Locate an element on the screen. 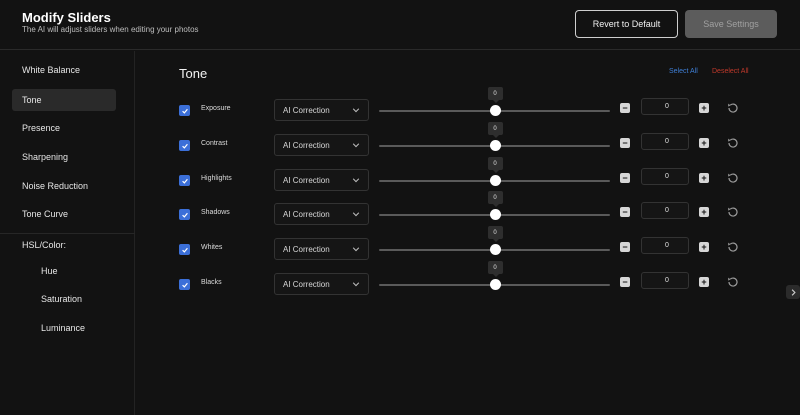 This screenshot has height=415, width=800. sidebar-item-tone-curve: Tone Curve is located at coordinates (64, 214).